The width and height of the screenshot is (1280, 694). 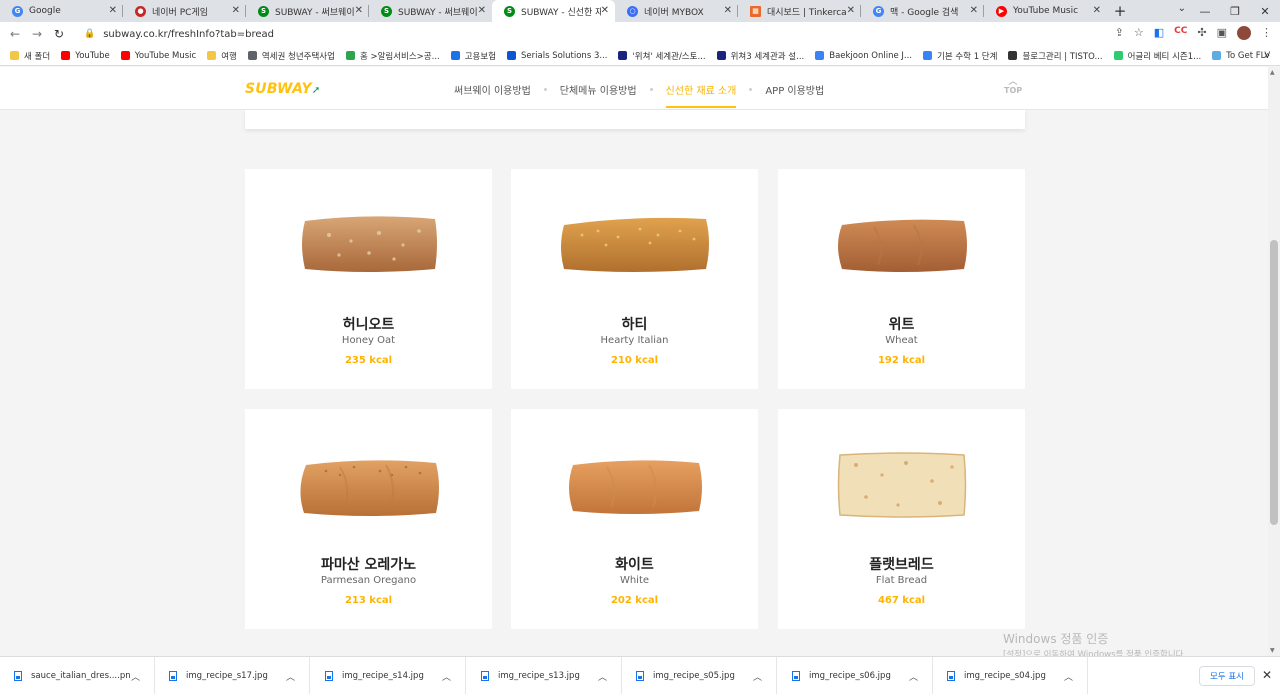 I want to click on close-download-shelf-icon: ✕, so click(x=1267, y=675).